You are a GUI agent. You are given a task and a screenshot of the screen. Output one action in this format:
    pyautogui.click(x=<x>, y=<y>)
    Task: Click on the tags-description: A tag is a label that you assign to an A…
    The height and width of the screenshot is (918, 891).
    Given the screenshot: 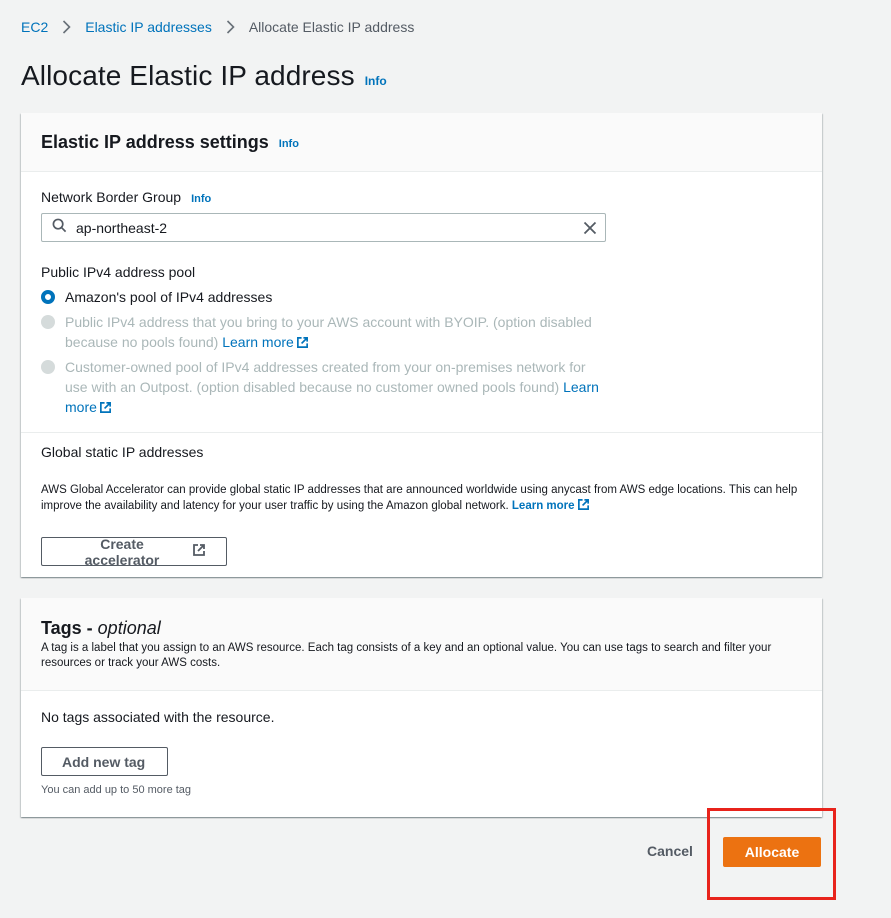 What is the action you would take?
    pyautogui.click(x=406, y=655)
    